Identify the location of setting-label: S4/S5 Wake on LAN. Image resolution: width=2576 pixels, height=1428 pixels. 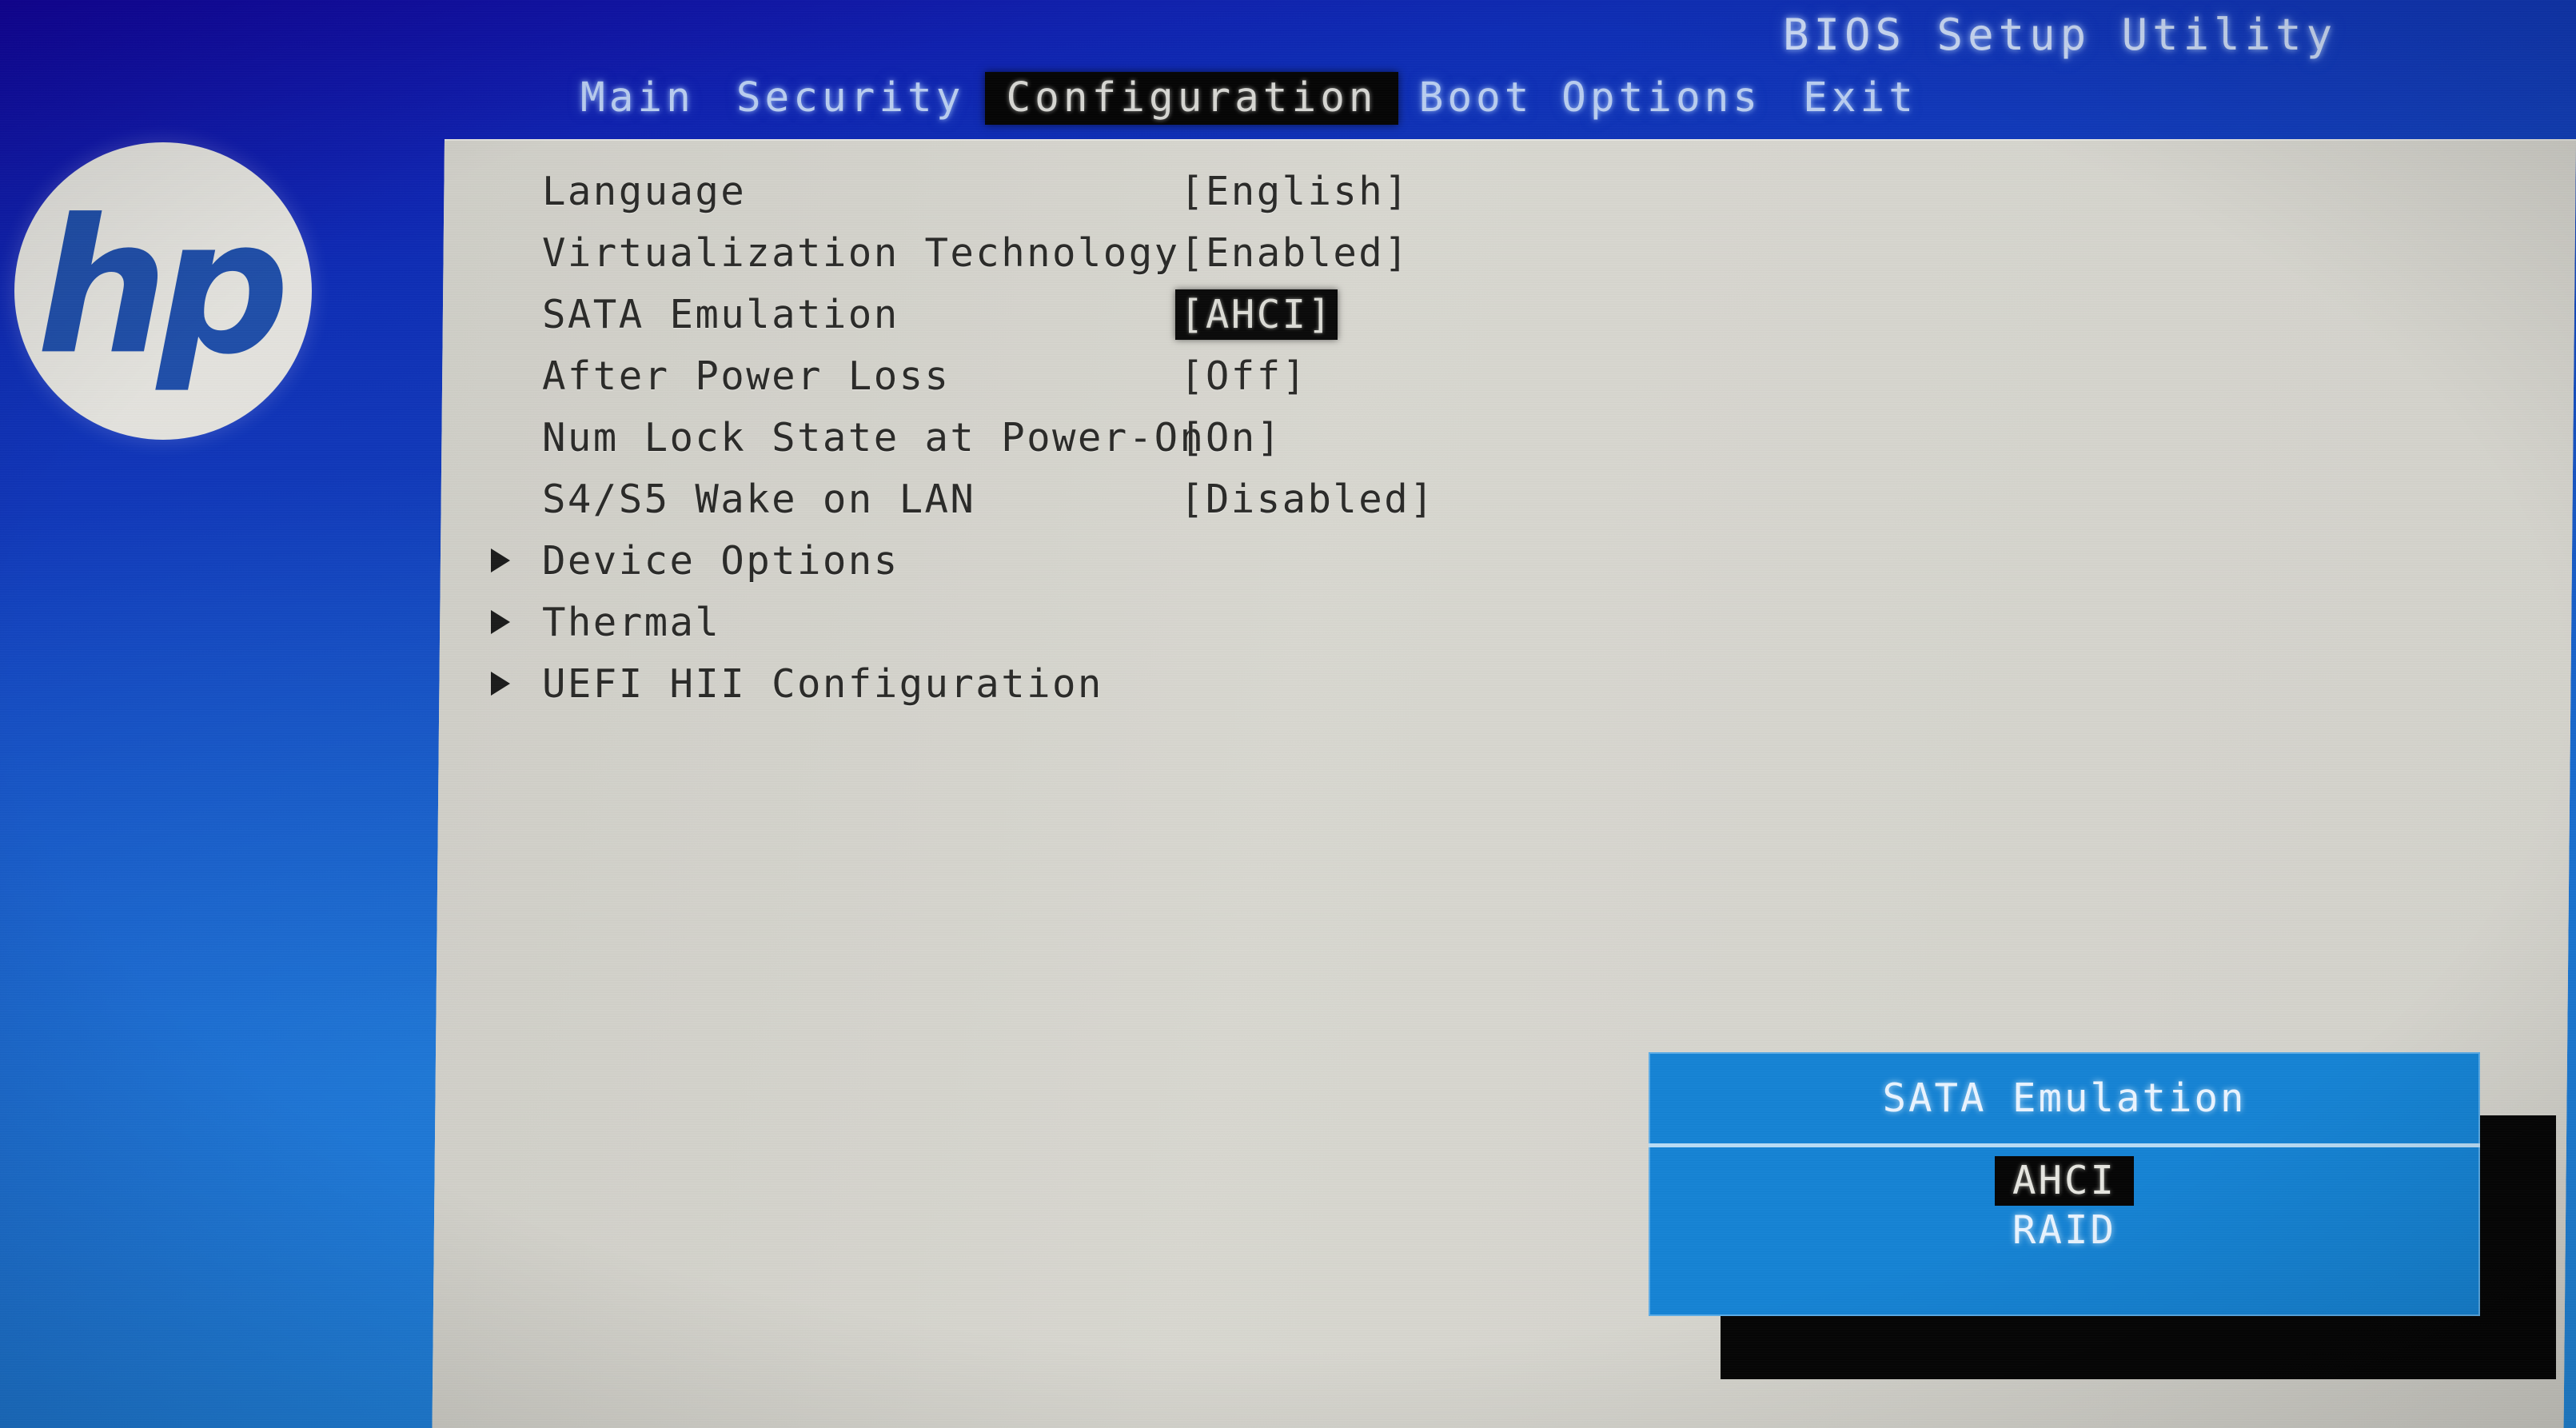
(759, 499).